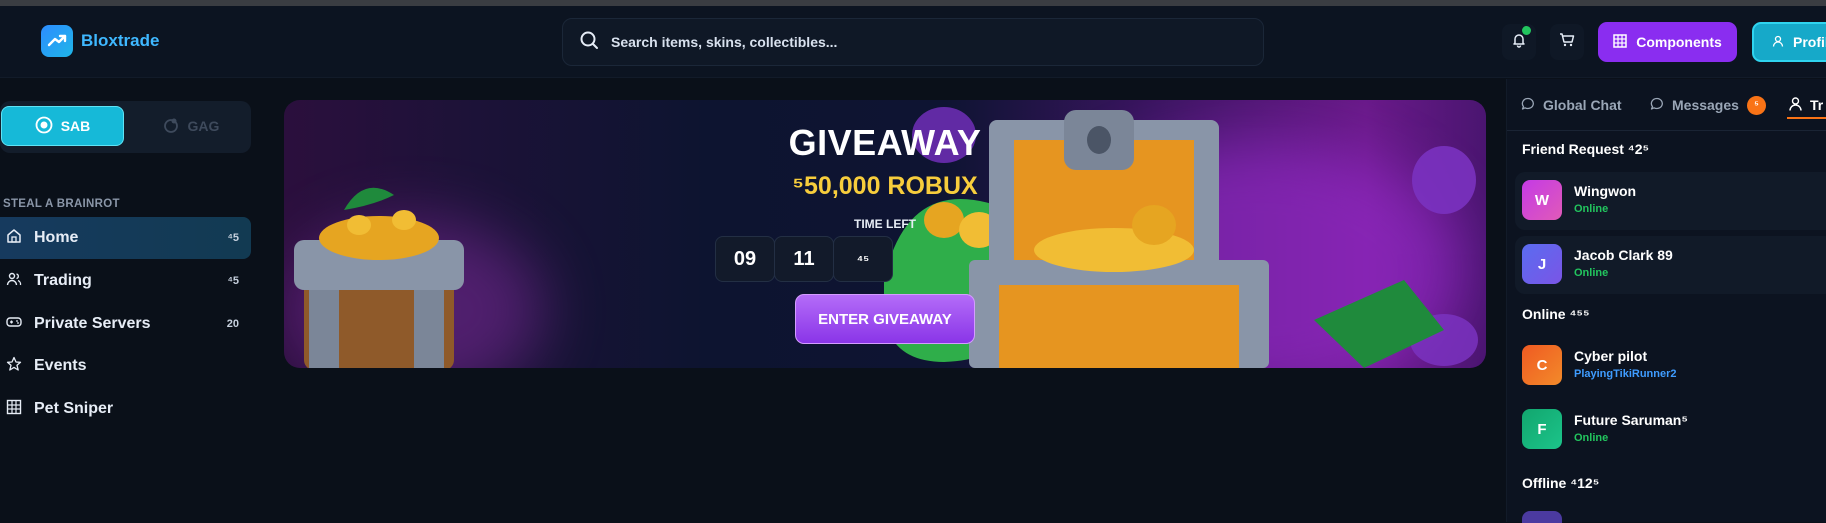  What do you see at coordinates (1817, 105) in the screenshot?
I see `tab-label: Tr` at bounding box center [1817, 105].